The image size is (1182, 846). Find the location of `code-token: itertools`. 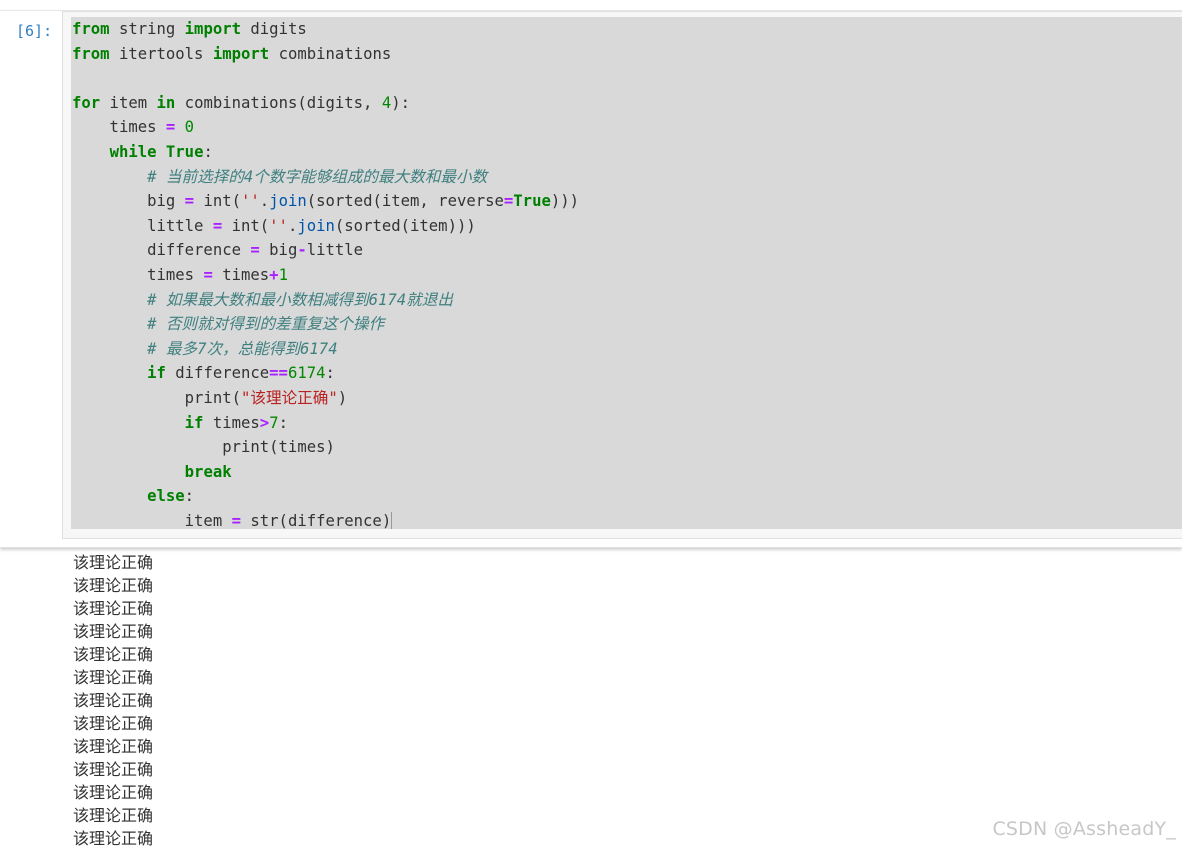

code-token: itertools is located at coordinates (161, 53).